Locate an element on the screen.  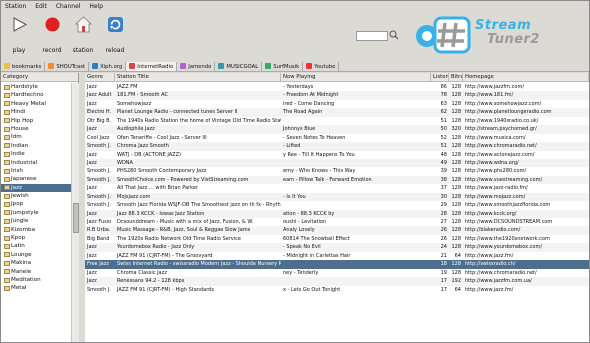
category-item: Industrial is located at coordinates (36, 163).